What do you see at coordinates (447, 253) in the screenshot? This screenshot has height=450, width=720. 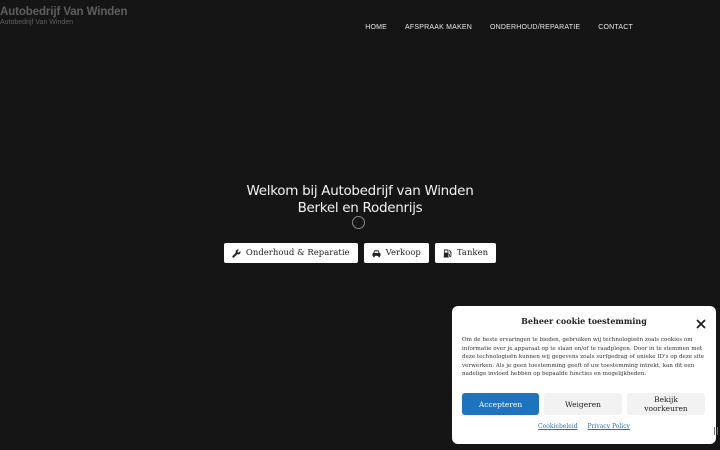 I see `gas-pump-icon` at bounding box center [447, 253].